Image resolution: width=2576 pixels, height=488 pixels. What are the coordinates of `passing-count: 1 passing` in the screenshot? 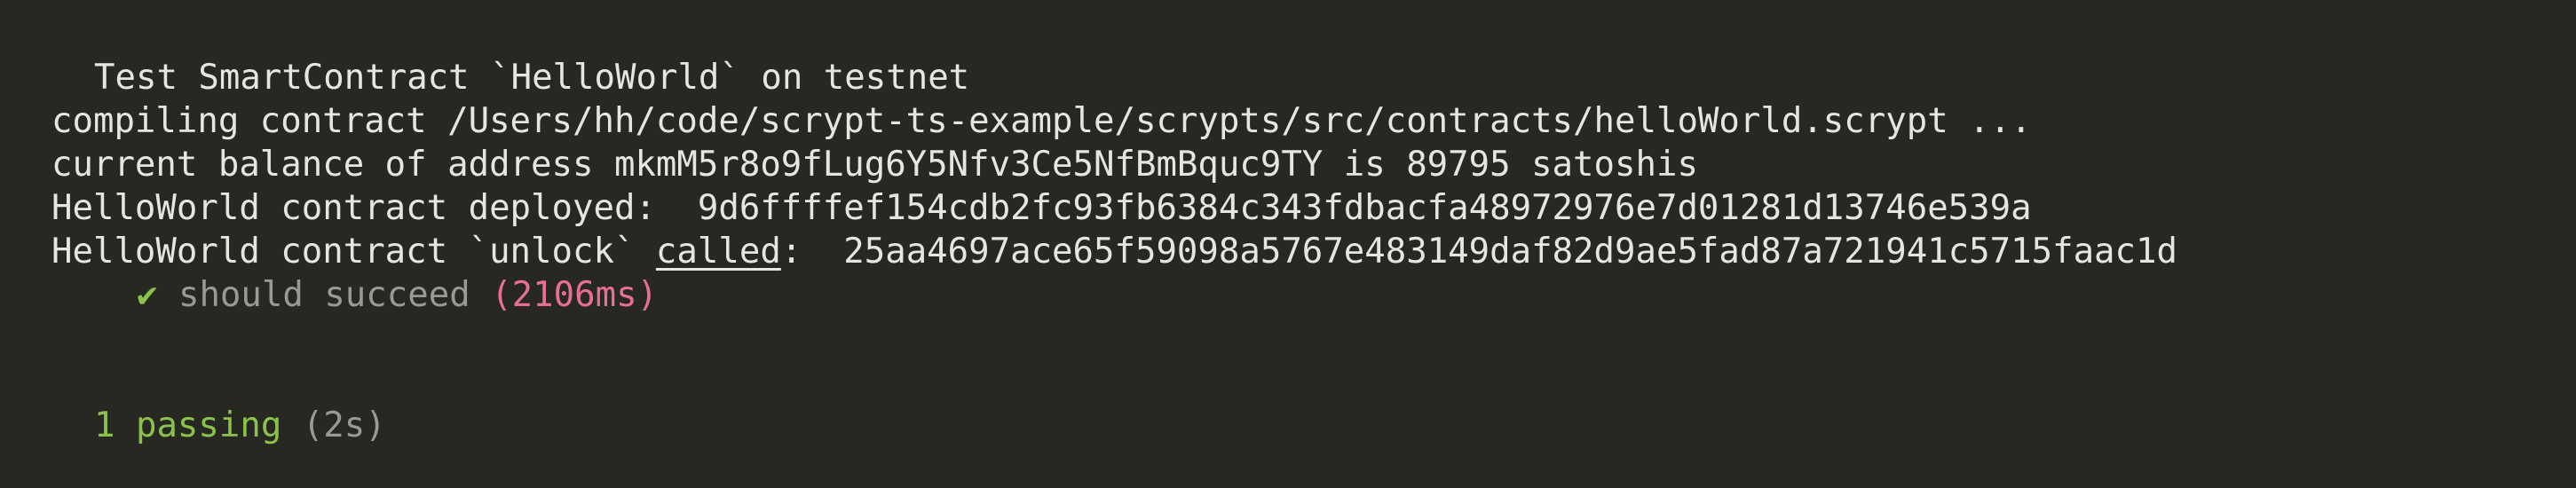 It's located at (188, 425).